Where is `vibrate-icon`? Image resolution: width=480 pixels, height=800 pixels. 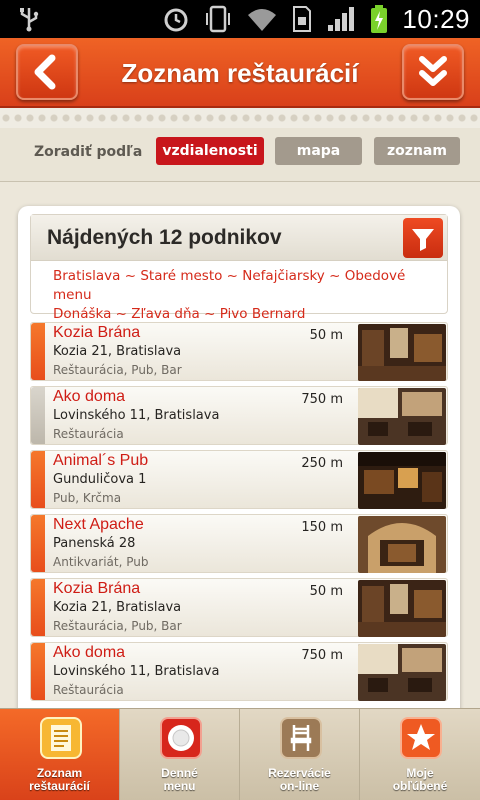 vibrate-icon is located at coordinates (218, 19).